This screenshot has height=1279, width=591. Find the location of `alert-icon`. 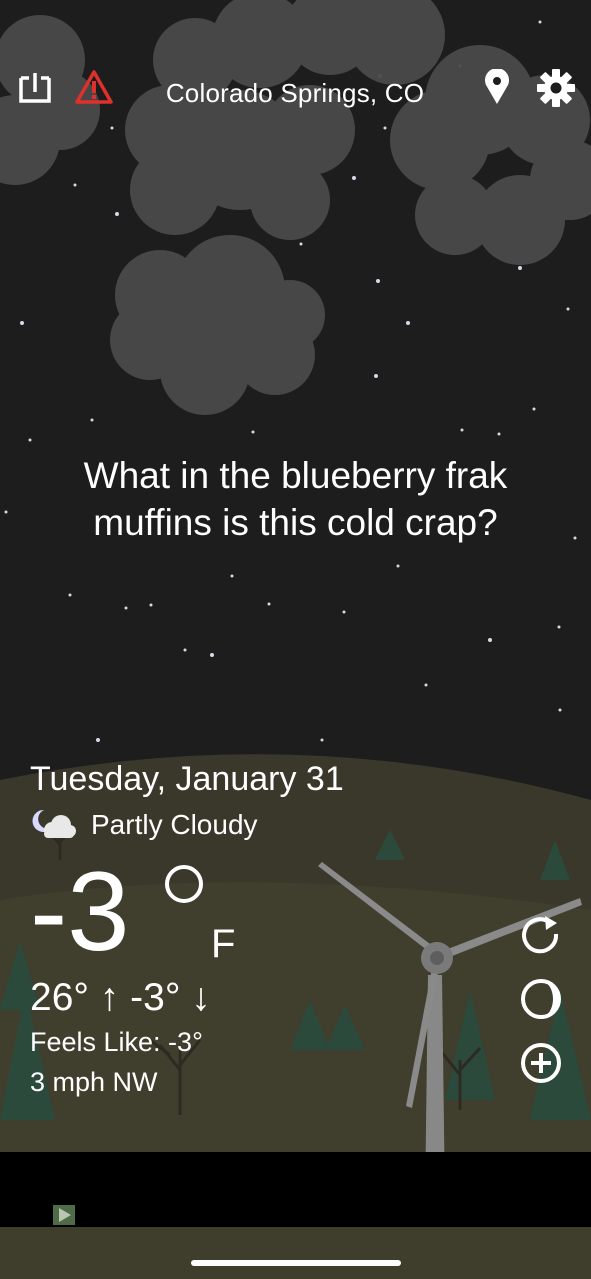

alert-icon is located at coordinates (94, 87).